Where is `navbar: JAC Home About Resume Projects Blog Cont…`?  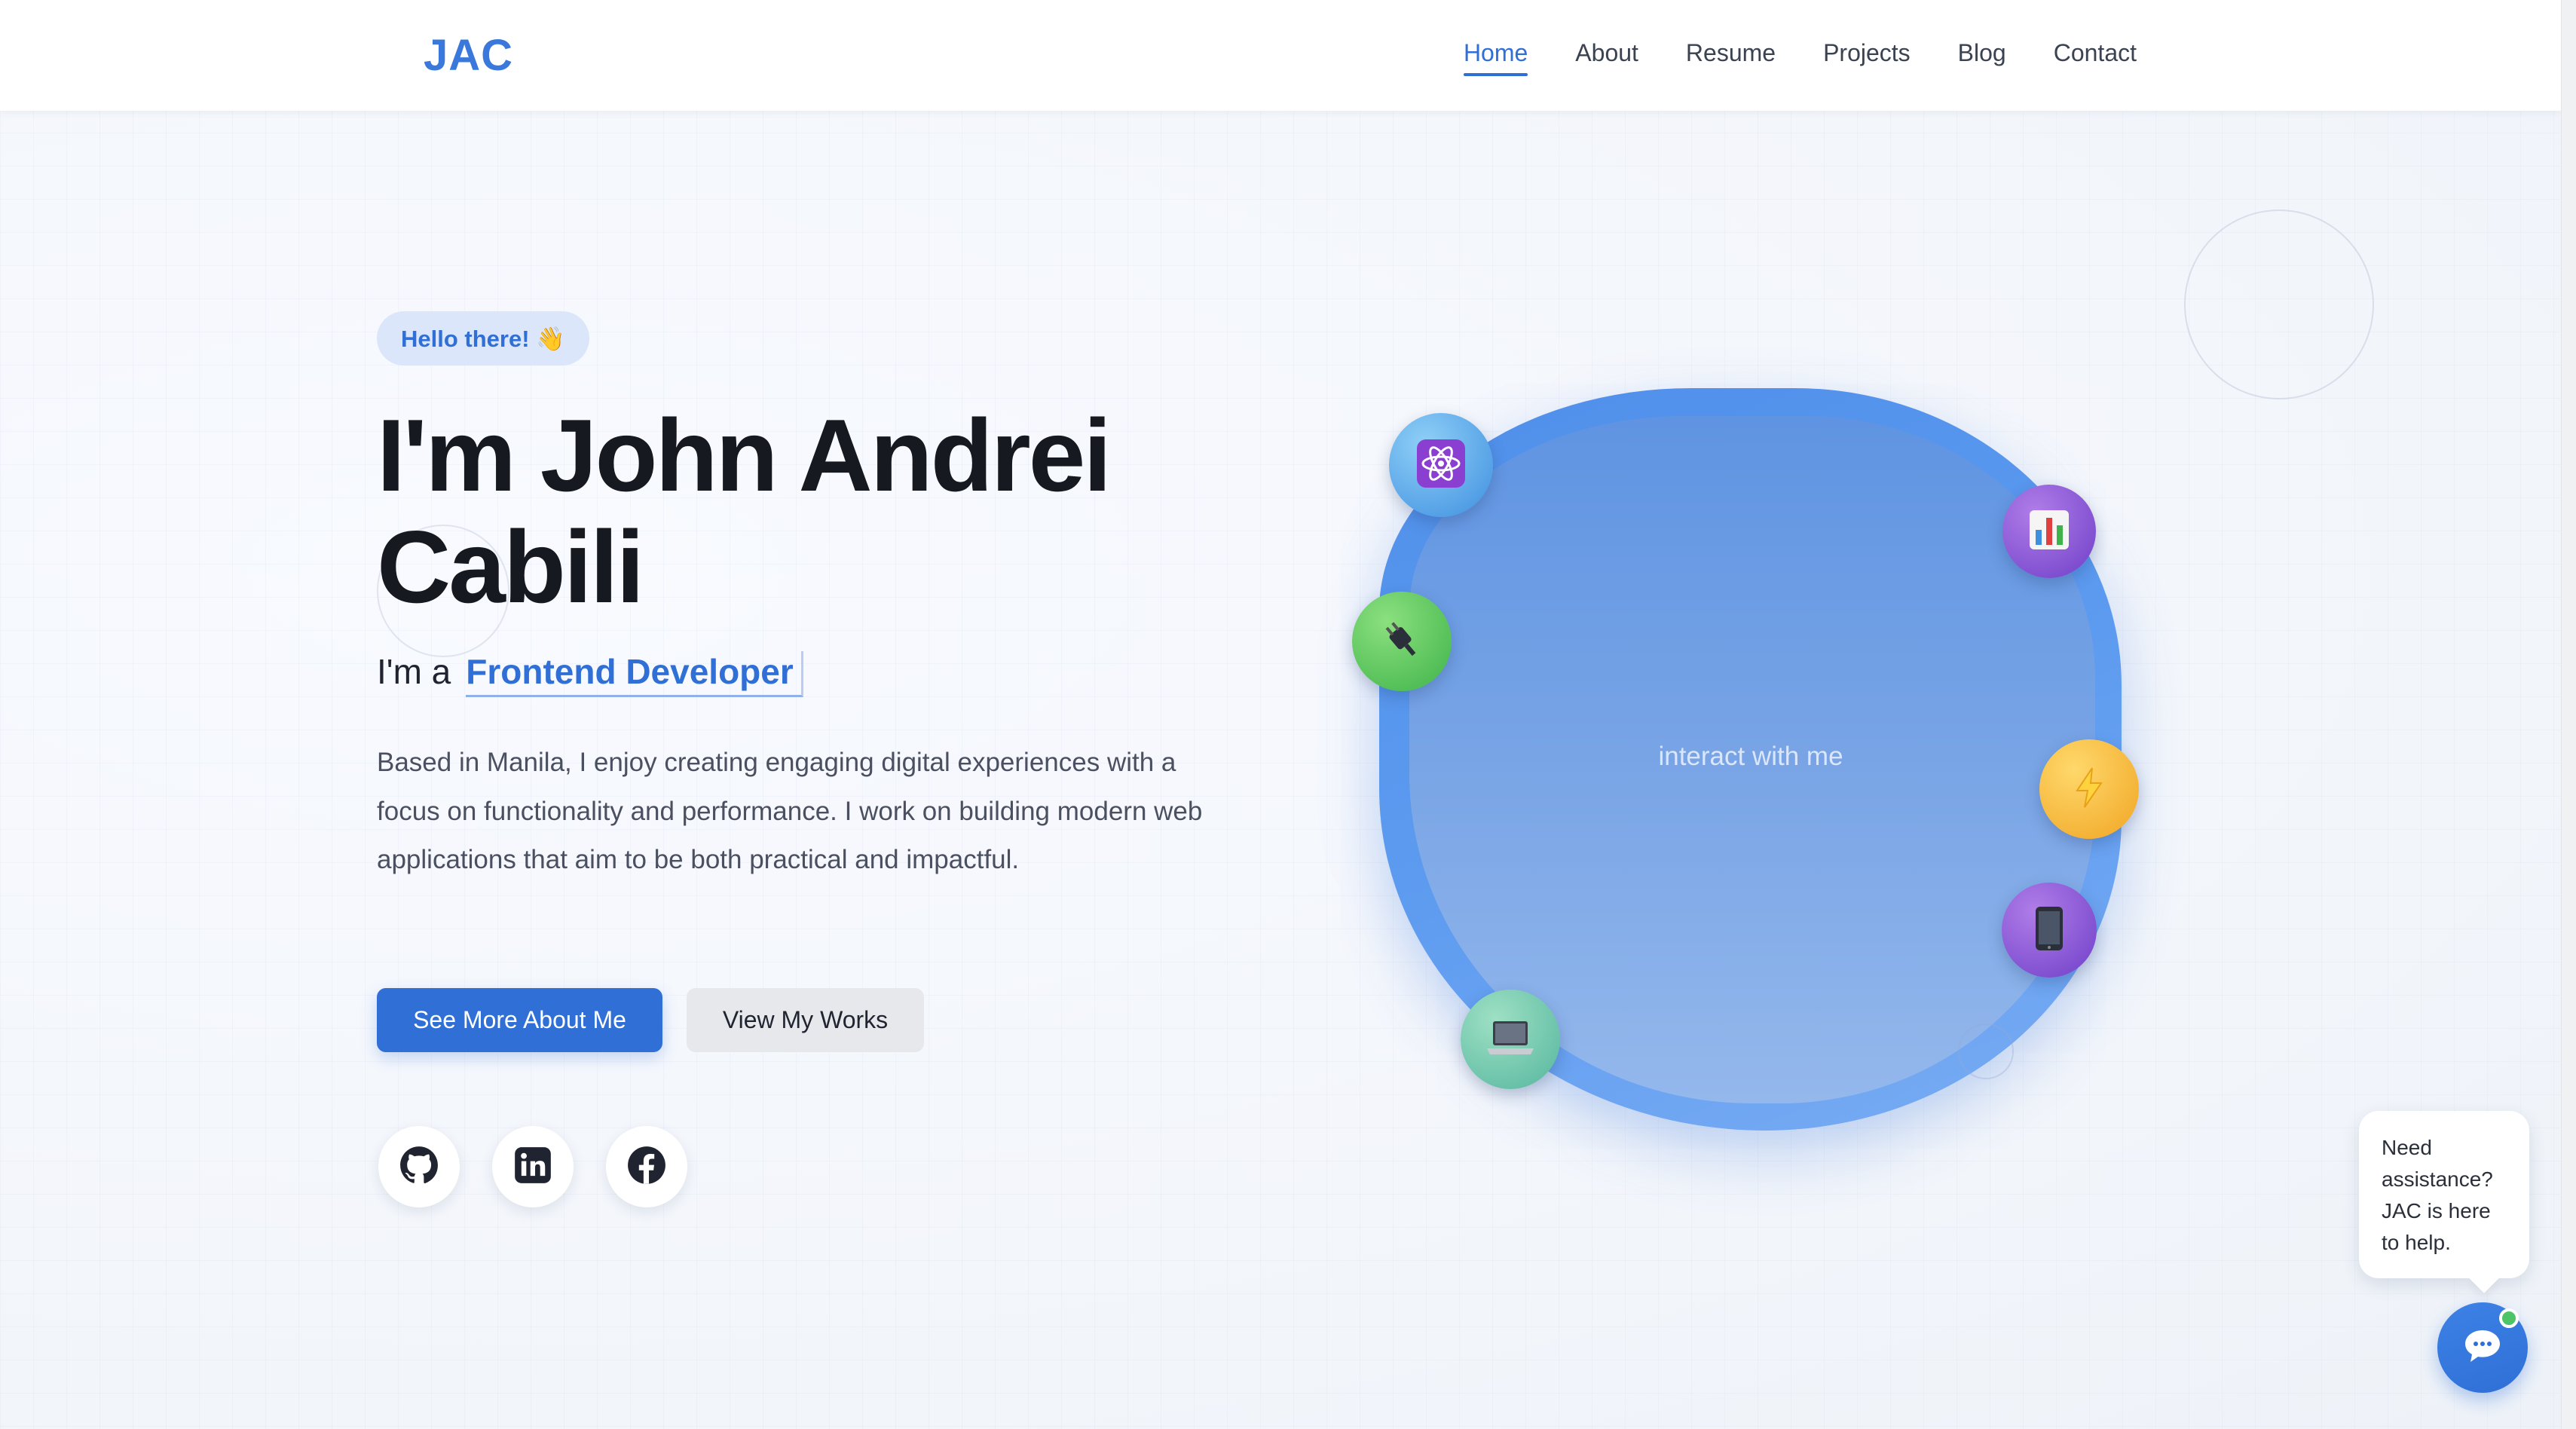
navbar: JAC Home About Resume Projects Blog Cont… is located at coordinates (1280, 55).